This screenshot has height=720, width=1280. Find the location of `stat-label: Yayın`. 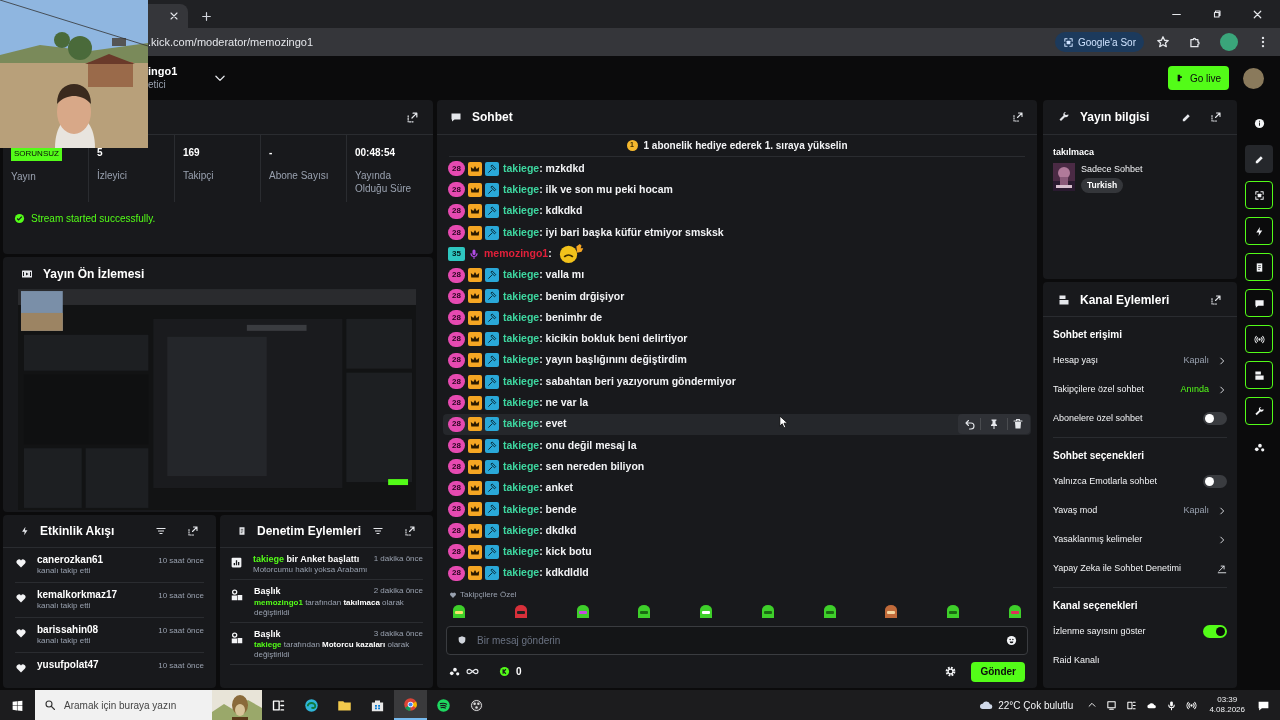

stat-label: Yayın is located at coordinates (24, 177).